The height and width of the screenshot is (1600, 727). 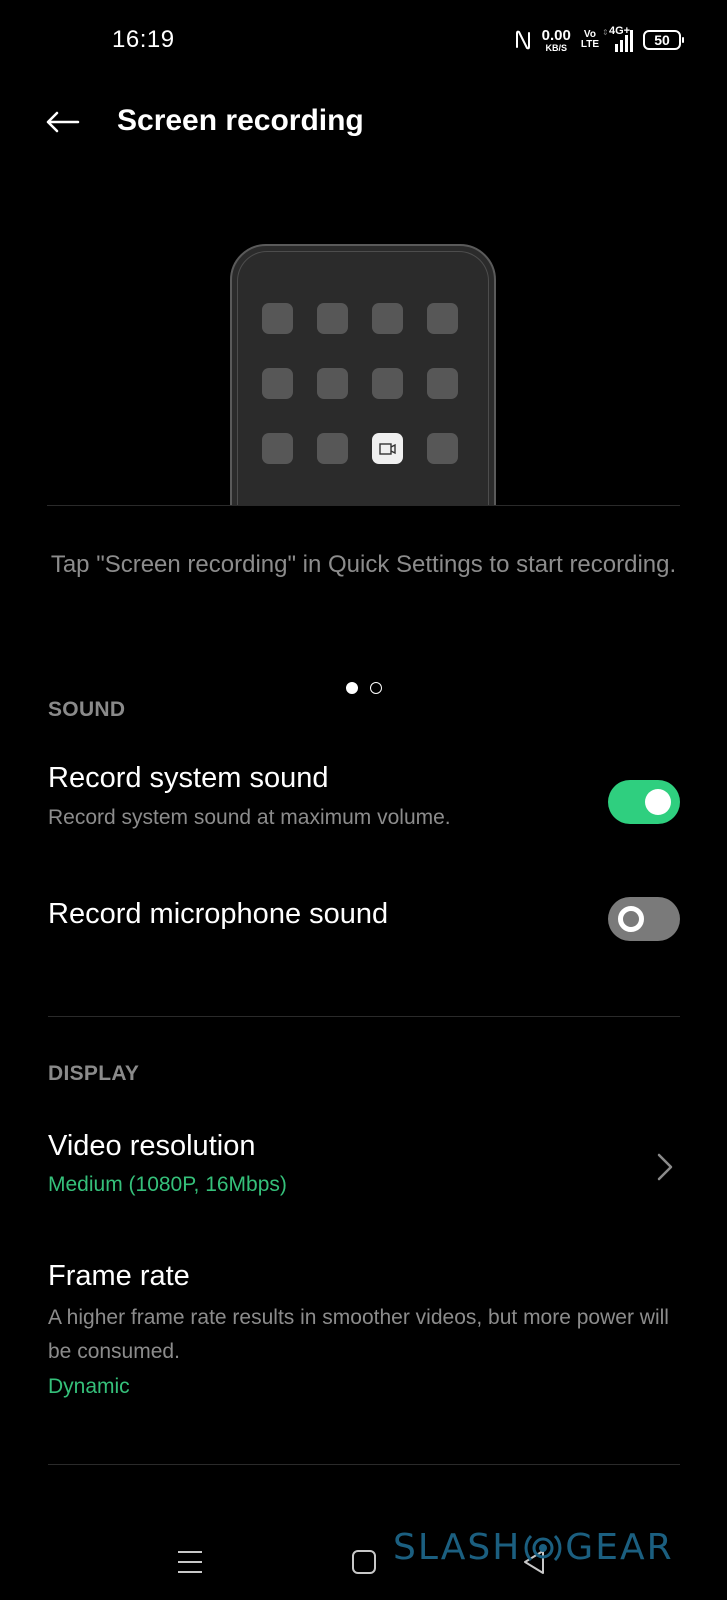 I want to click on illustration-carousel, so click(x=363, y=372).